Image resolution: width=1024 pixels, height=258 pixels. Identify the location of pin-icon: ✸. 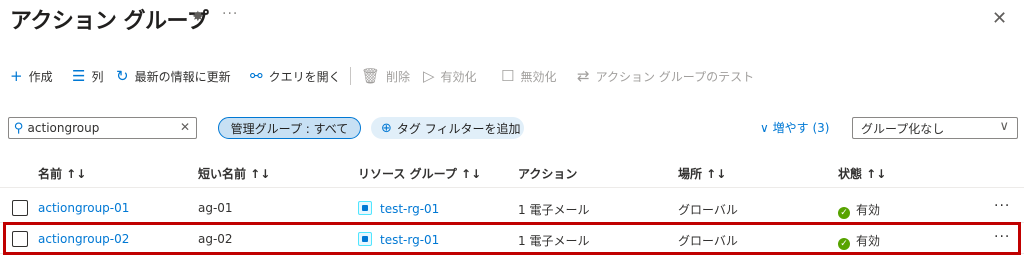
(198, 17).